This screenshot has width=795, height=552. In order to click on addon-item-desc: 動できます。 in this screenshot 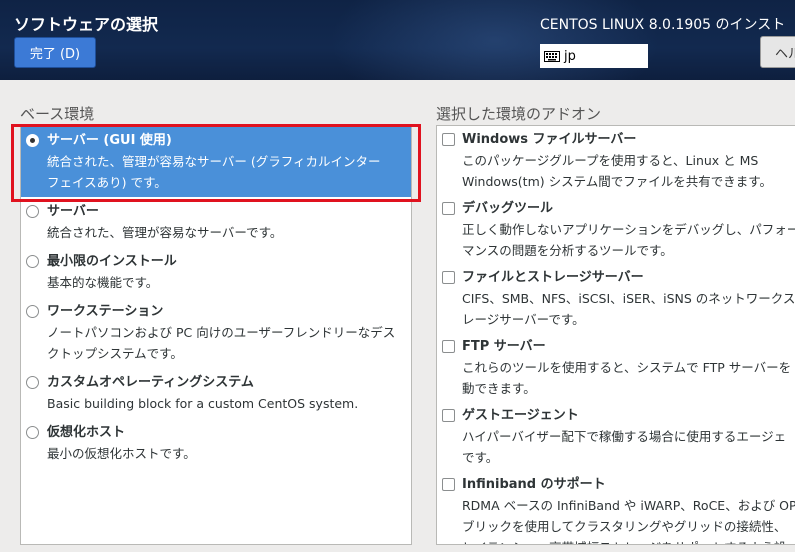, I will do `click(499, 388)`.